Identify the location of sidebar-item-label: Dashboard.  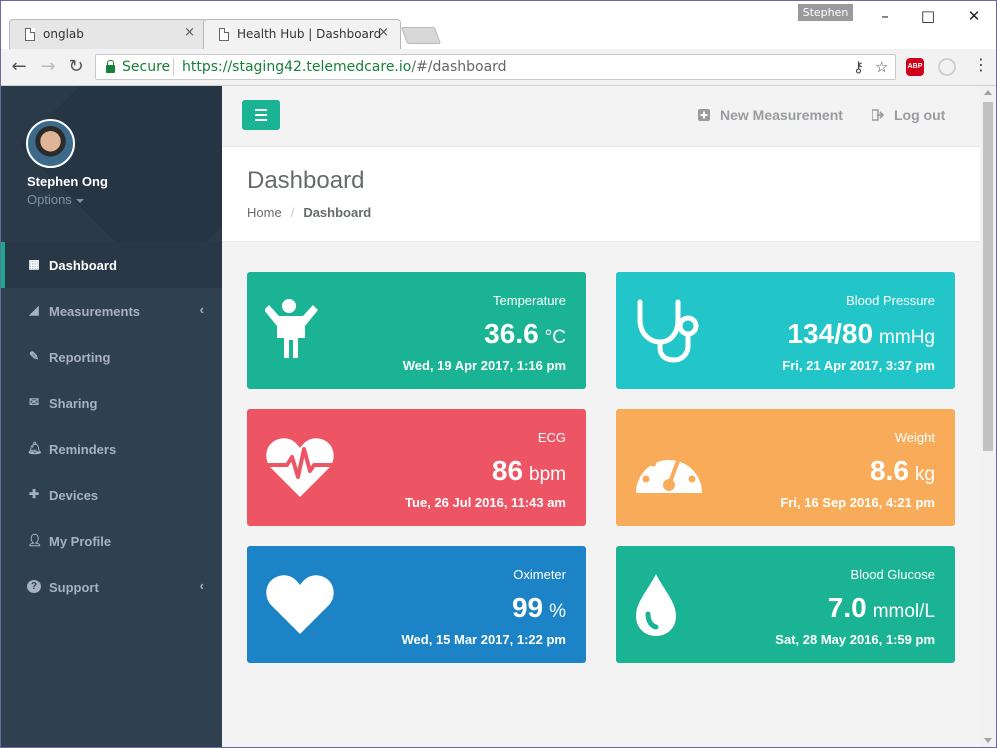
(83, 265).